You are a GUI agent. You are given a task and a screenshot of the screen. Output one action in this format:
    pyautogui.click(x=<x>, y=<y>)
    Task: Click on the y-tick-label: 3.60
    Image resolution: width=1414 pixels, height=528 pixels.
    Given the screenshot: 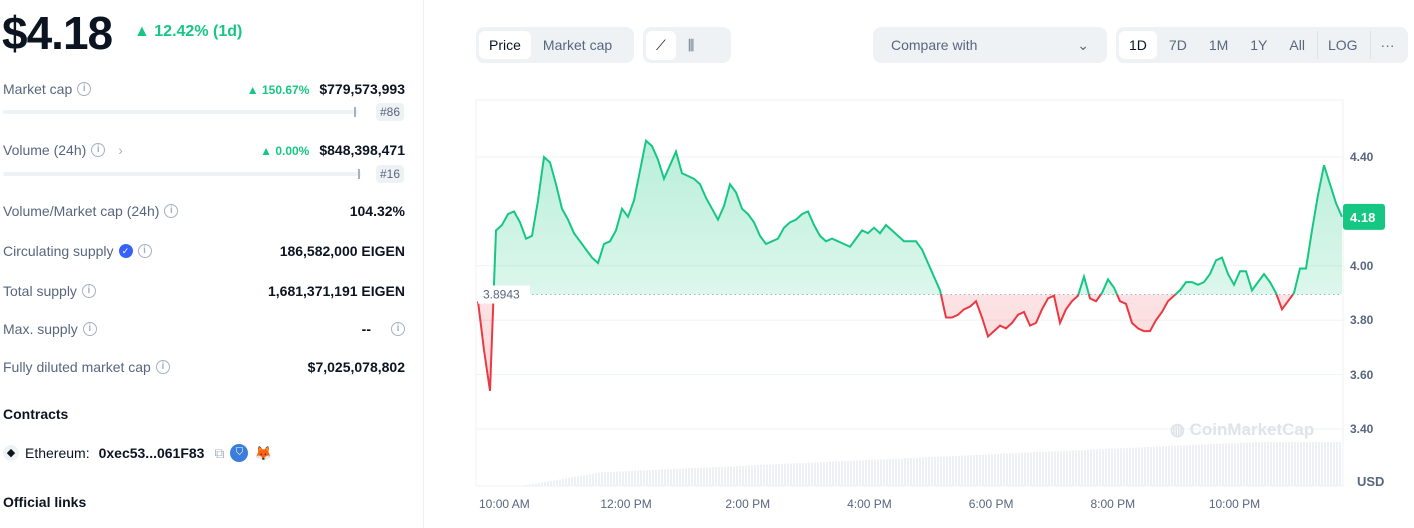 What is the action you would take?
    pyautogui.click(x=1362, y=374)
    